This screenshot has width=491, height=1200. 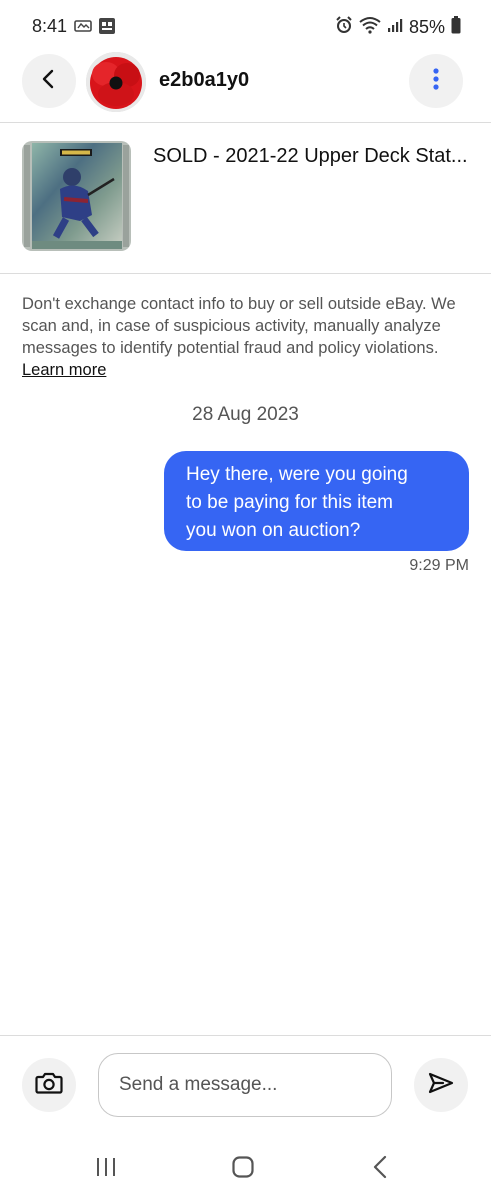 What do you see at coordinates (245, 414) in the screenshot?
I see `date-separator: 28 Aug 2023` at bounding box center [245, 414].